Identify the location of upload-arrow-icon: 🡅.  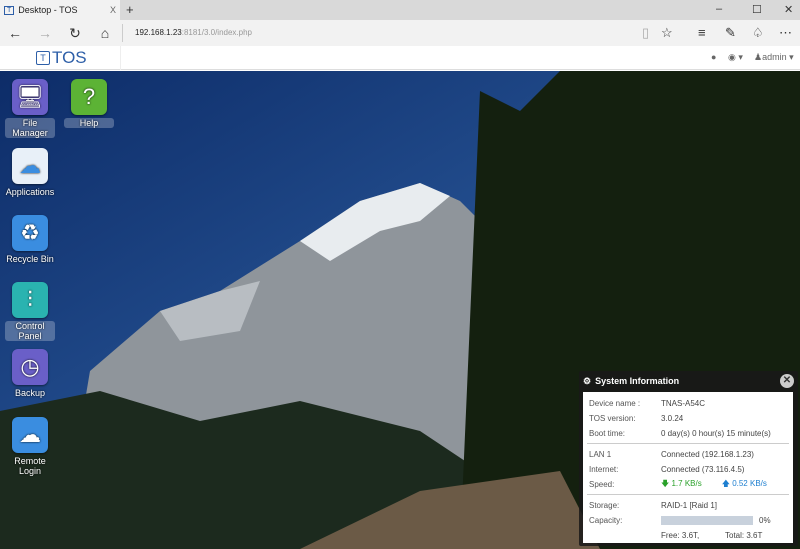
(725, 483).